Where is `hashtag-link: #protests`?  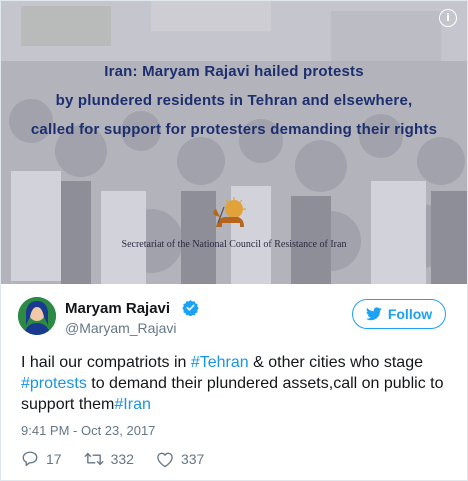
hashtag-link: #protests is located at coordinates (54, 383).